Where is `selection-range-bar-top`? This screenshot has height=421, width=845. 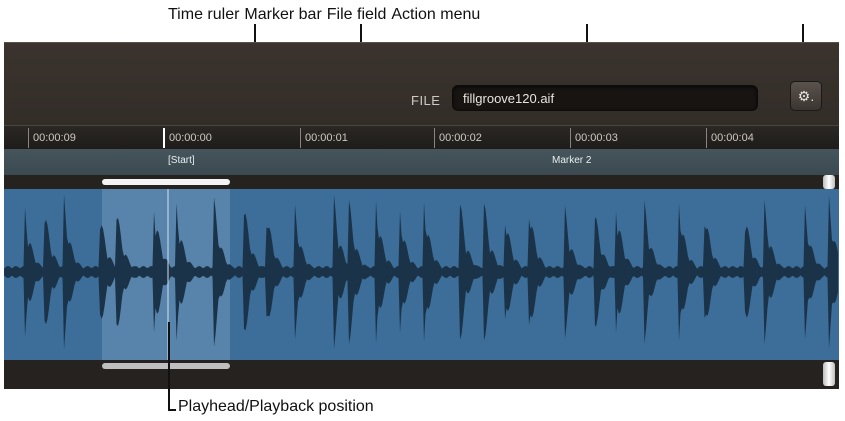 selection-range-bar-top is located at coordinates (421, 182).